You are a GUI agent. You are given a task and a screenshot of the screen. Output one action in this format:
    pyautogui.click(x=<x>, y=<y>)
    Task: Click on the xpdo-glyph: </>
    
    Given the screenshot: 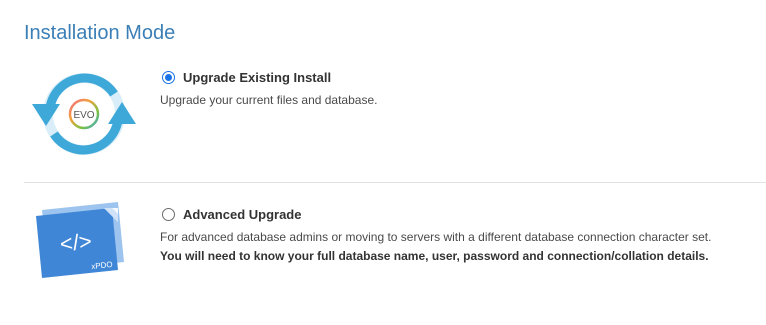 What is the action you would take?
    pyautogui.click(x=76, y=242)
    